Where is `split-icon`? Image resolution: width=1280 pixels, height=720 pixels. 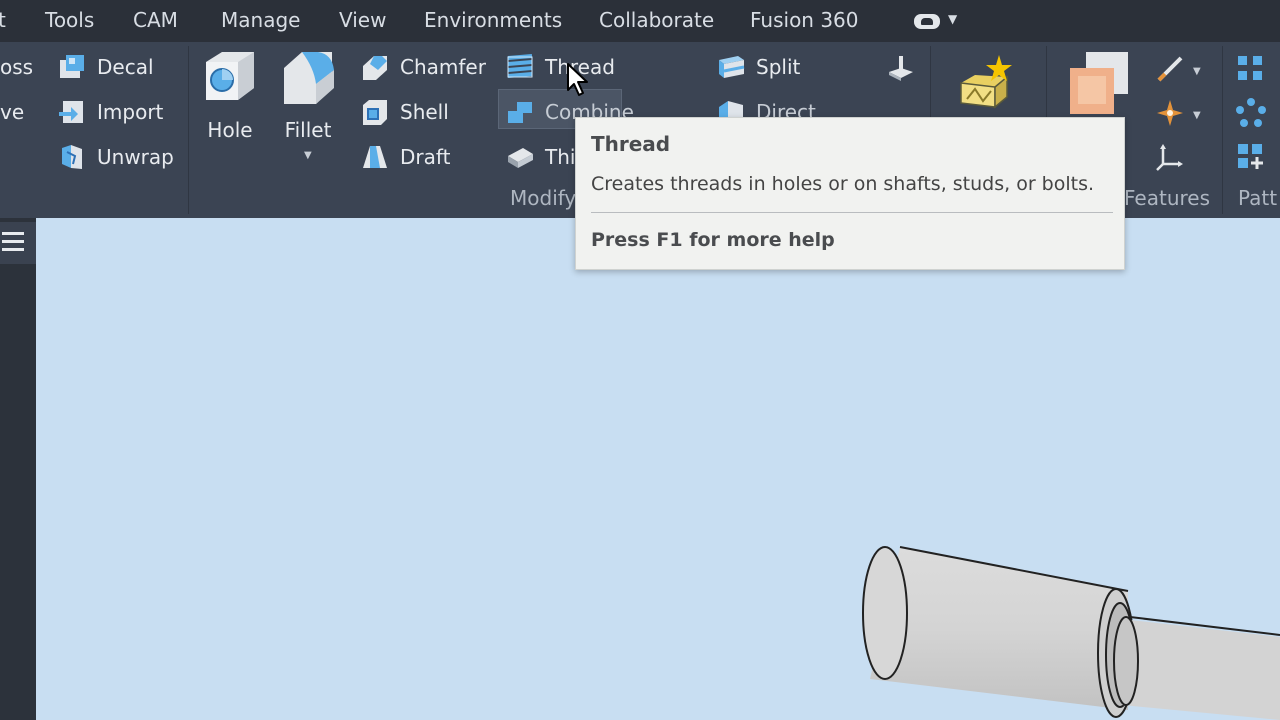
split-icon is located at coordinates (731, 67).